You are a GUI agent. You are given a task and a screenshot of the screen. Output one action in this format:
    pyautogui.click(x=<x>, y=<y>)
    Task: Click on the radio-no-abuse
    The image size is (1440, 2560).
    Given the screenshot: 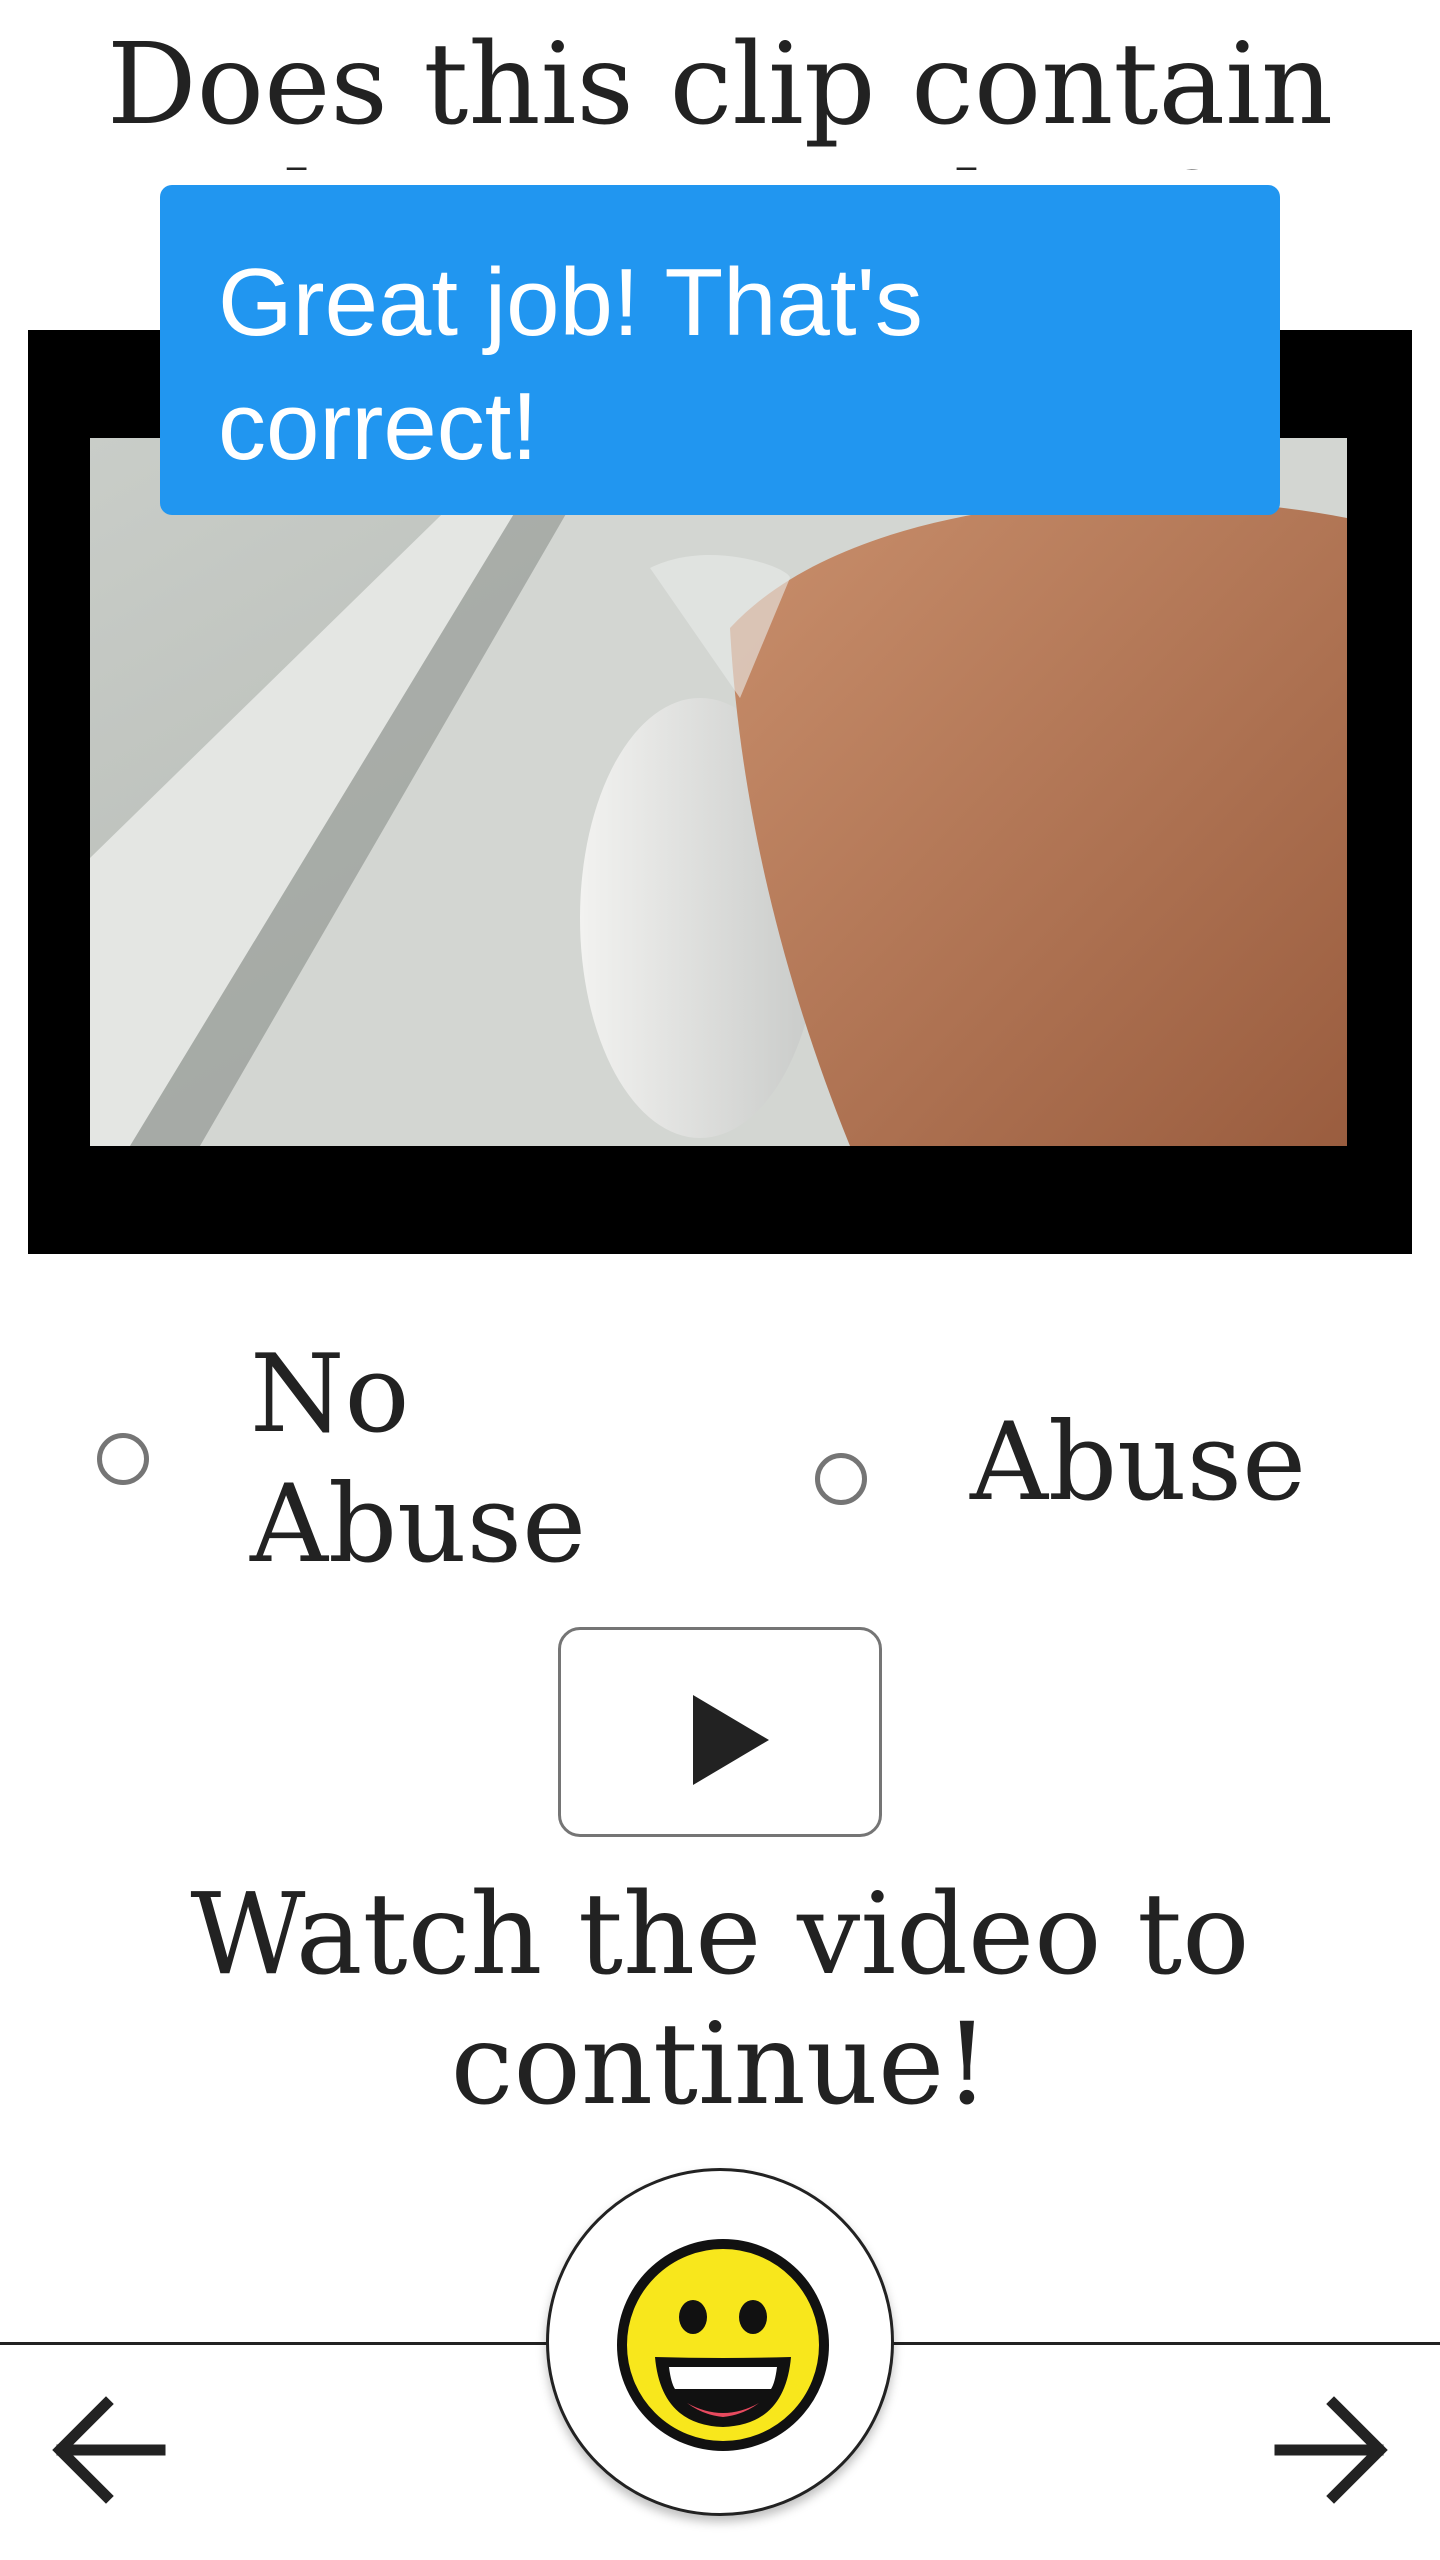 What is the action you would take?
    pyautogui.click(x=123, y=1459)
    